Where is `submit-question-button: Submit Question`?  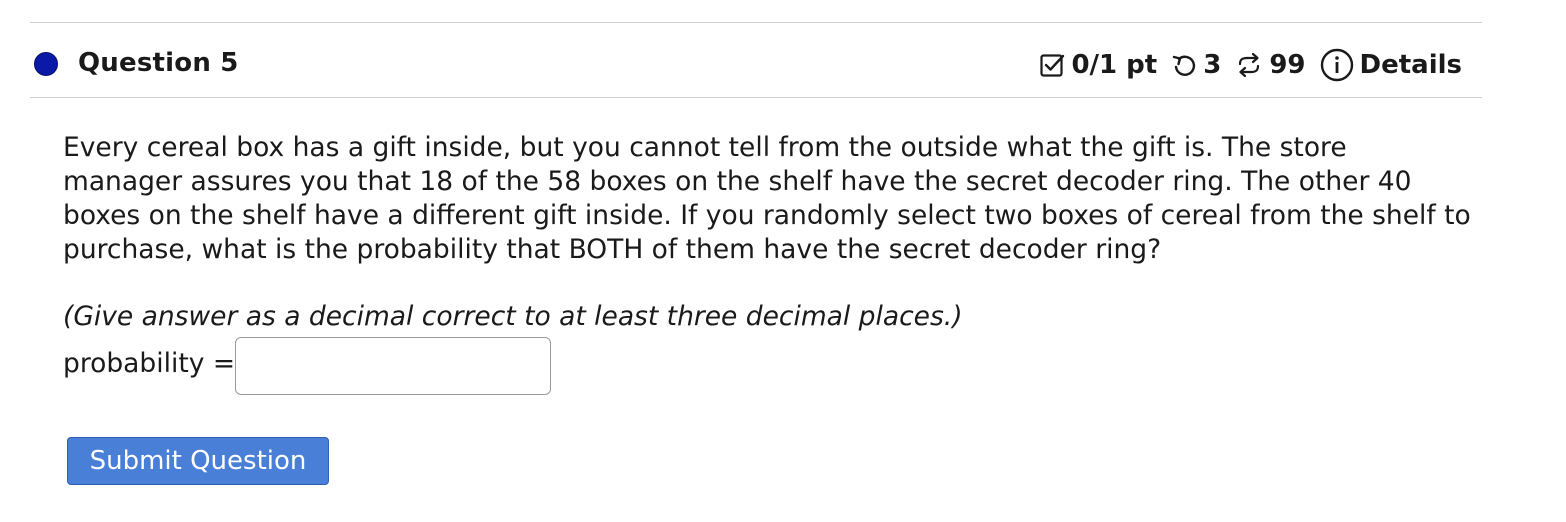 submit-question-button: Submit Question is located at coordinates (198, 461).